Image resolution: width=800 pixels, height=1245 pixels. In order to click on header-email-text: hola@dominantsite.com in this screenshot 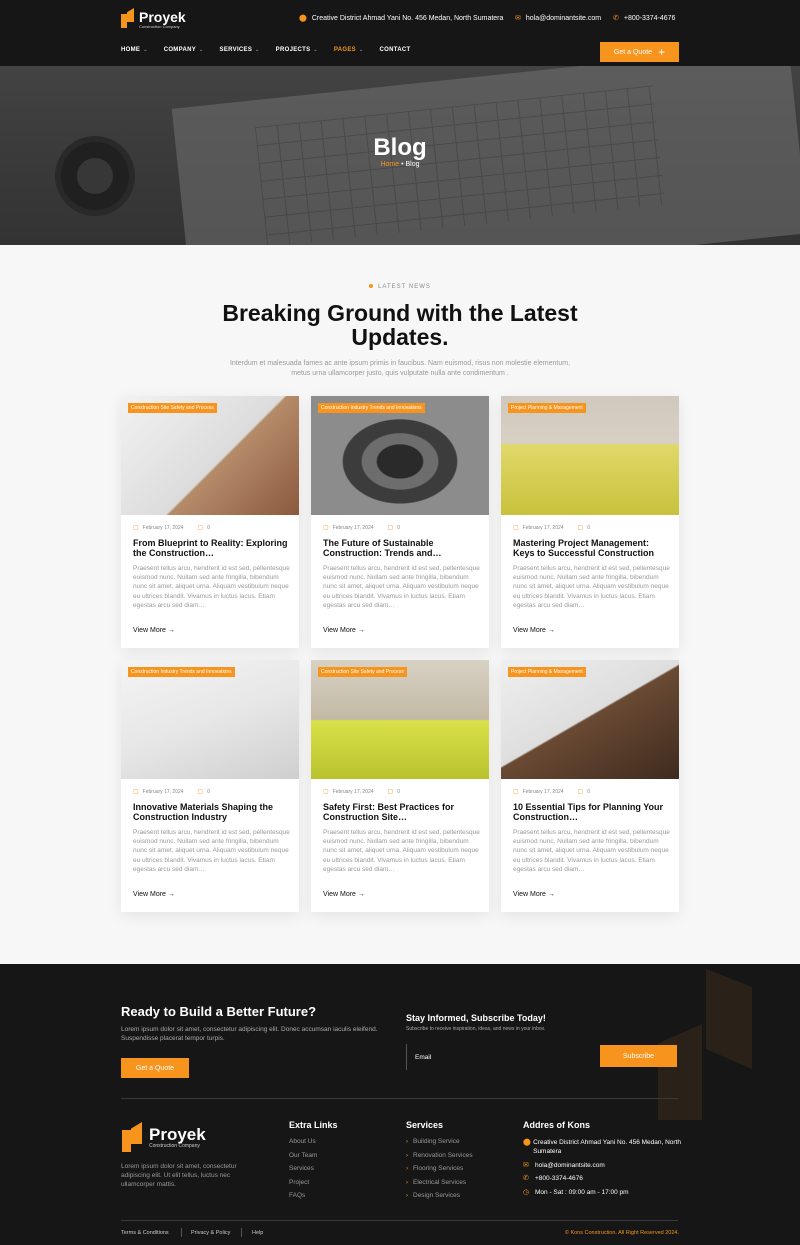, I will do `click(563, 18)`.